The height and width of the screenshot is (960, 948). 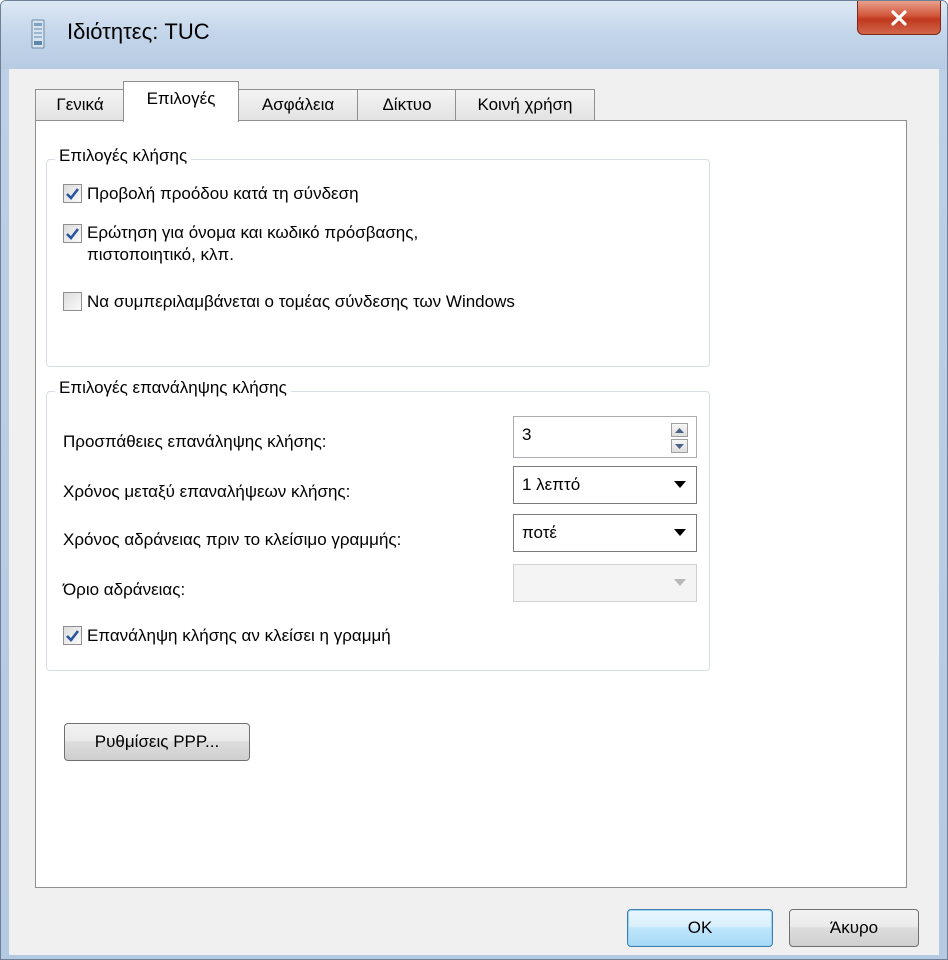 I want to click on window-title: Ιδιότητες: TUC, so click(x=138, y=31).